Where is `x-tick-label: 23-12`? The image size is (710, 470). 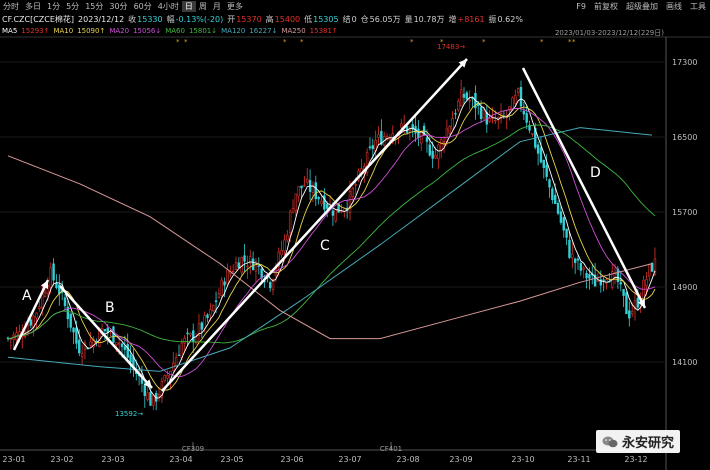
x-tick-label: 23-12 is located at coordinates (635, 459).